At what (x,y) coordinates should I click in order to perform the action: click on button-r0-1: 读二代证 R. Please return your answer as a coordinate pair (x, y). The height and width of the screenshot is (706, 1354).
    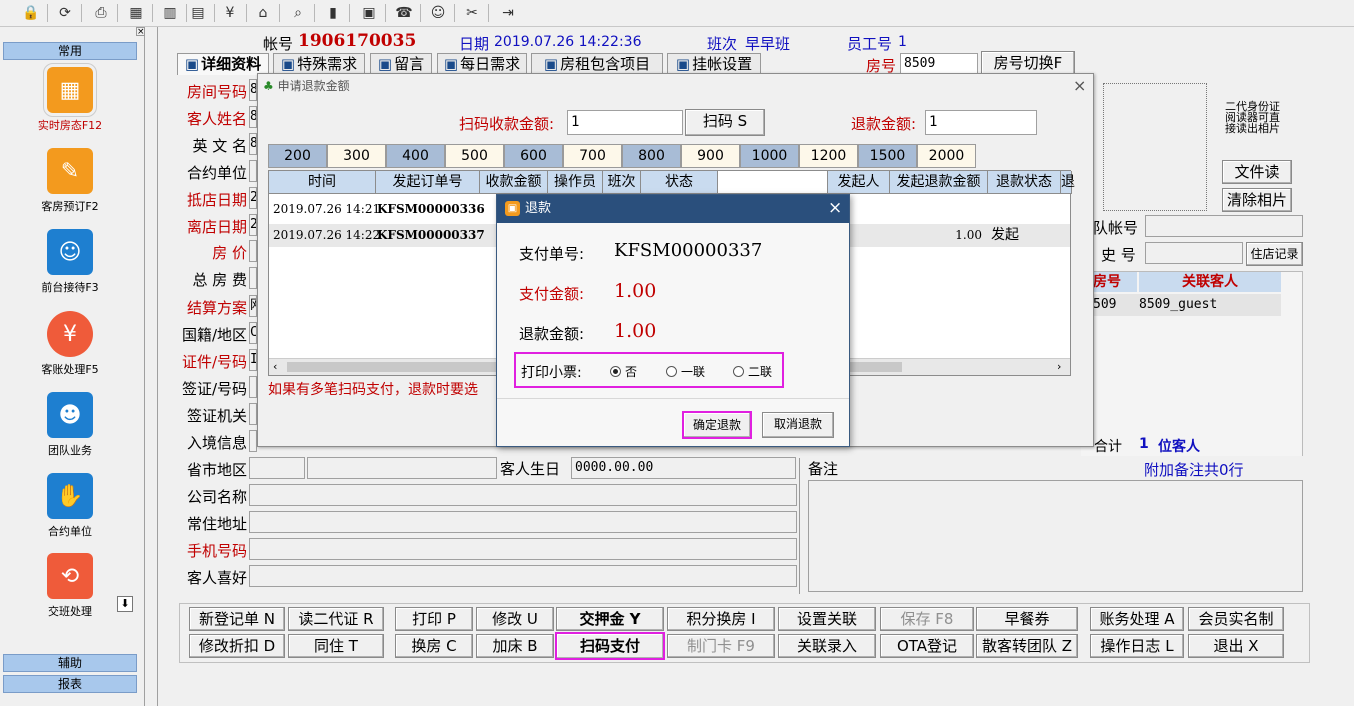
    Looking at the image, I should click on (336, 619).